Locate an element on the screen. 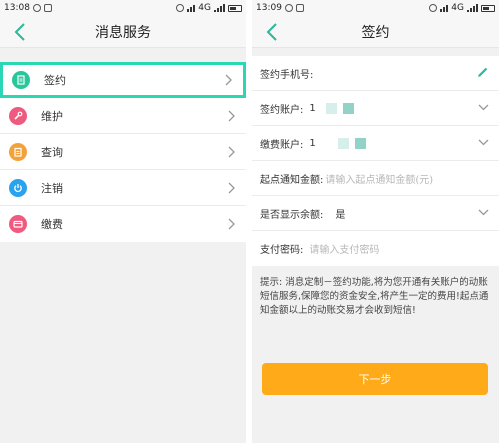 Image resolution: width=499 pixels, height=443 pixels. account-row: 签约账户: 1 is located at coordinates (375, 108).